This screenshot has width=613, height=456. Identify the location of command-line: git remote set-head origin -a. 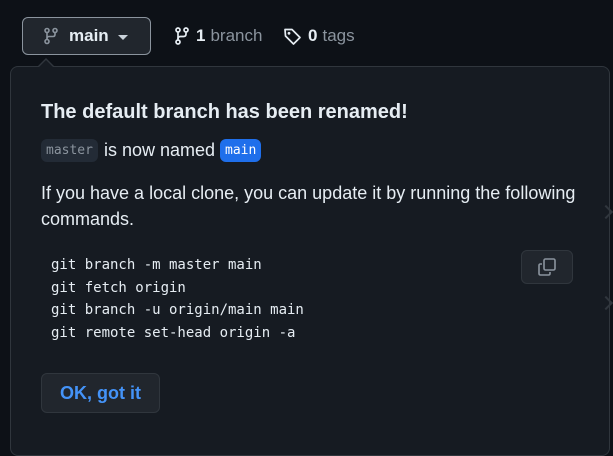
(173, 332).